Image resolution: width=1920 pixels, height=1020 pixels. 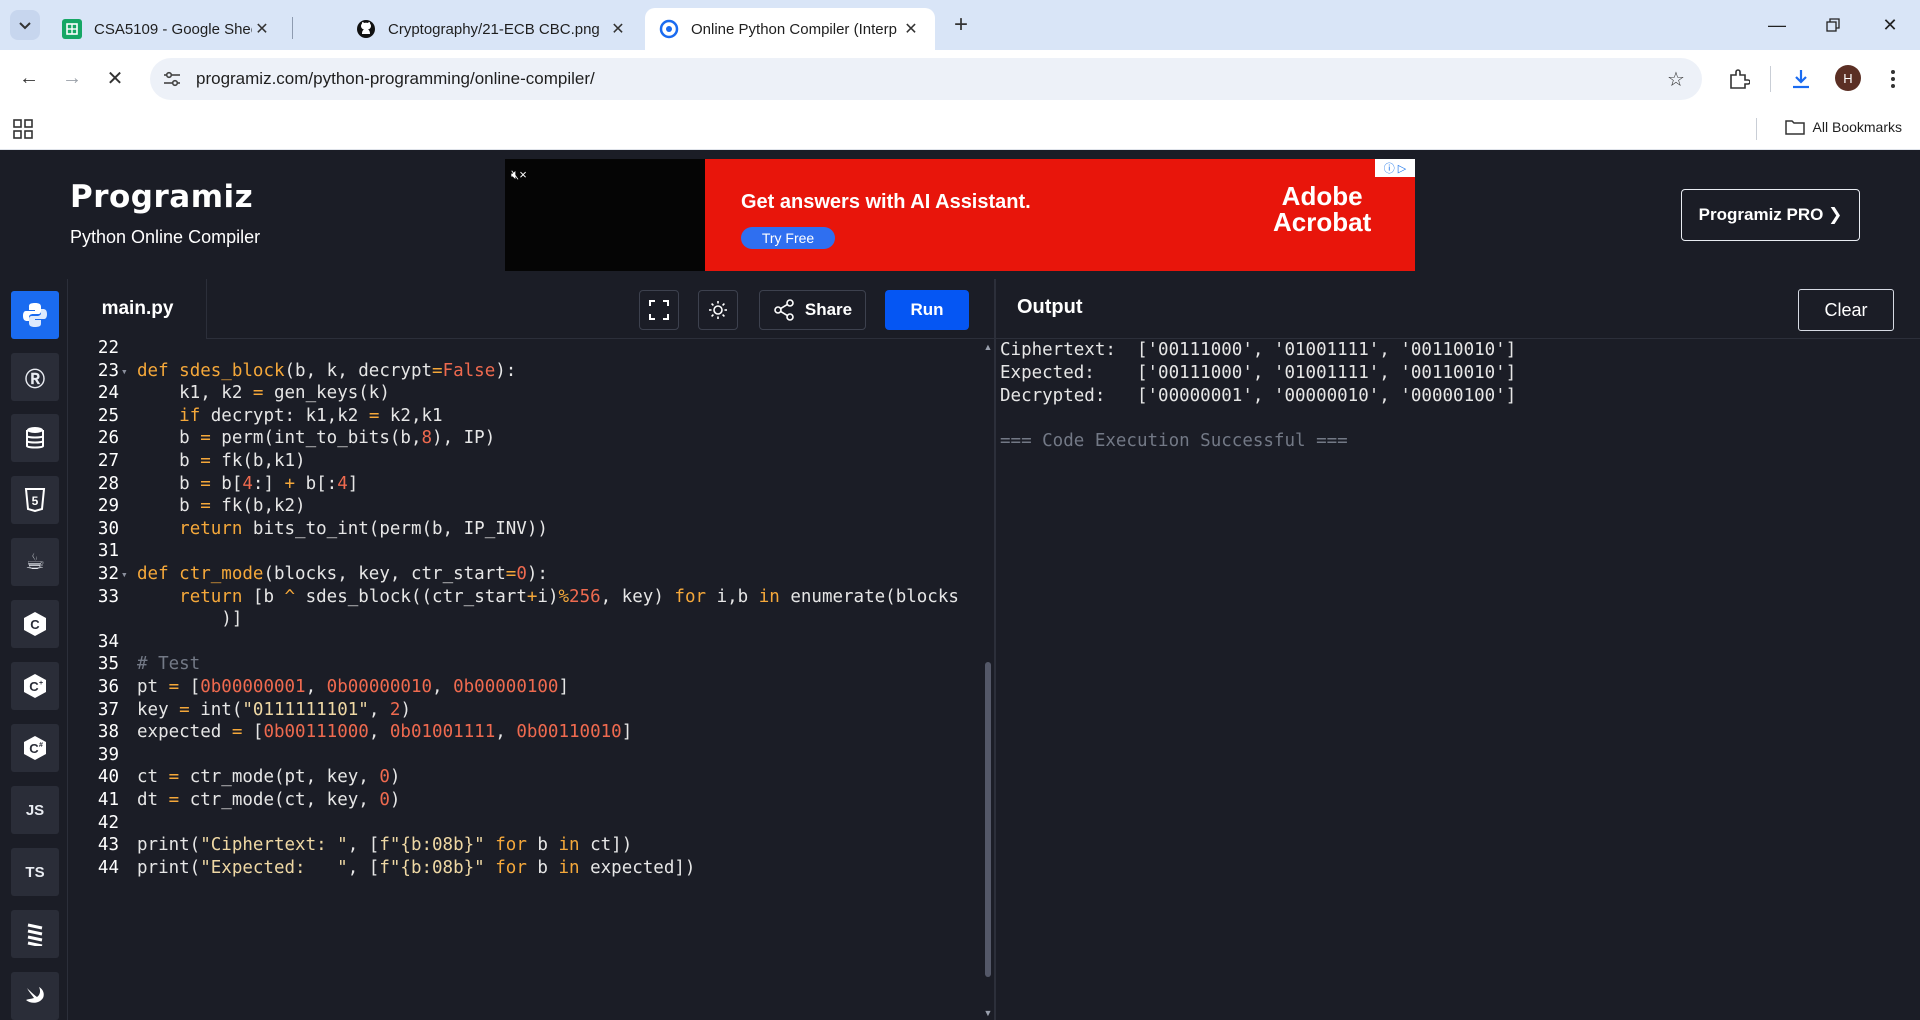 What do you see at coordinates (988, 1013) in the screenshot?
I see `scroll-down-arrow-icon: ▼` at bounding box center [988, 1013].